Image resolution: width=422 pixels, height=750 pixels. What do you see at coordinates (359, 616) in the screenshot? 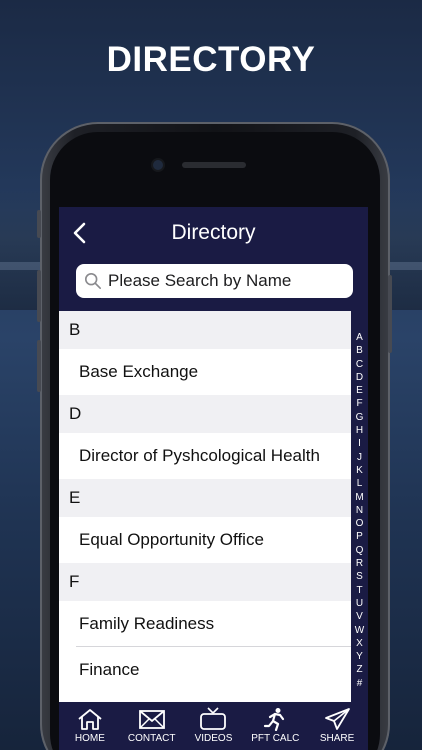
I see `index-letter: V` at bounding box center [359, 616].